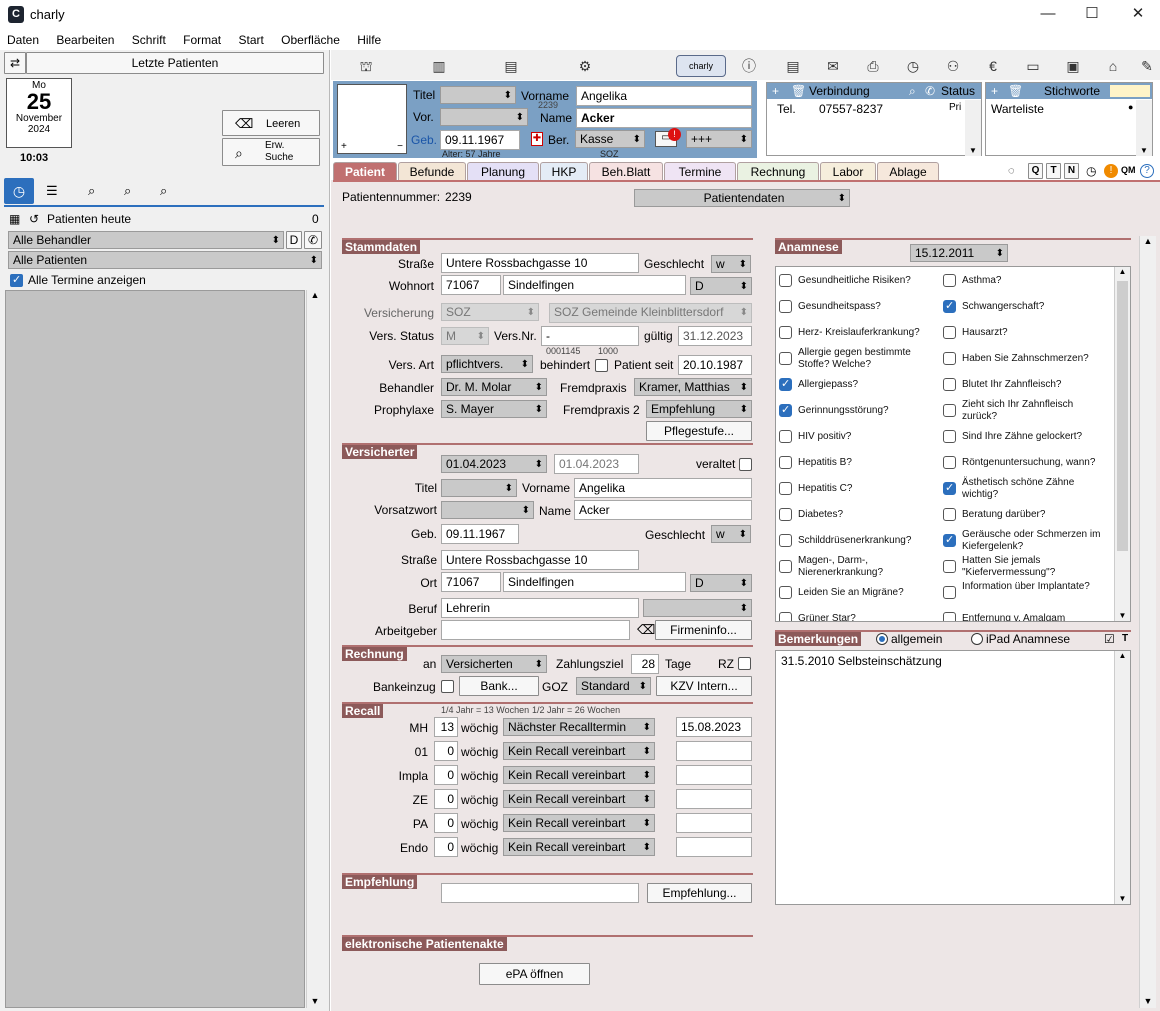 The height and width of the screenshot is (1011, 1160). I want to click on network-icon: ⚇, so click(953, 66).